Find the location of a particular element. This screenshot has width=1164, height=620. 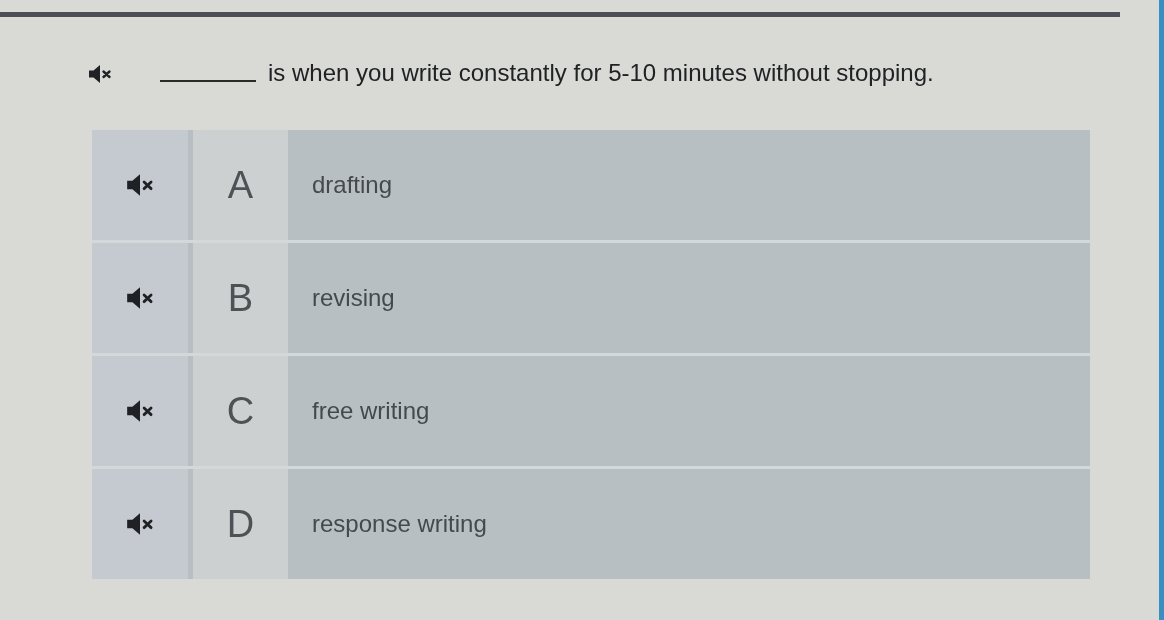

option-letter: B is located at coordinates (240, 298).